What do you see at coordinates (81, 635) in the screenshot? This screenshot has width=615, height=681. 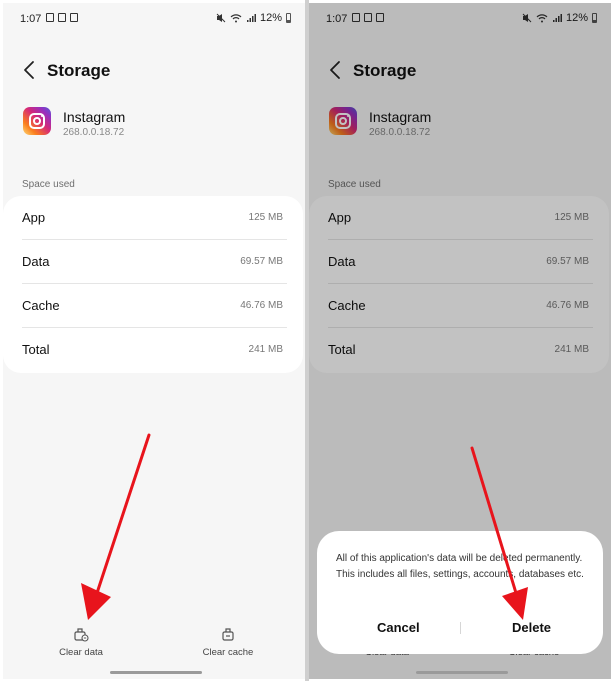 I see `clear-data-icon` at bounding box center [81, 635].